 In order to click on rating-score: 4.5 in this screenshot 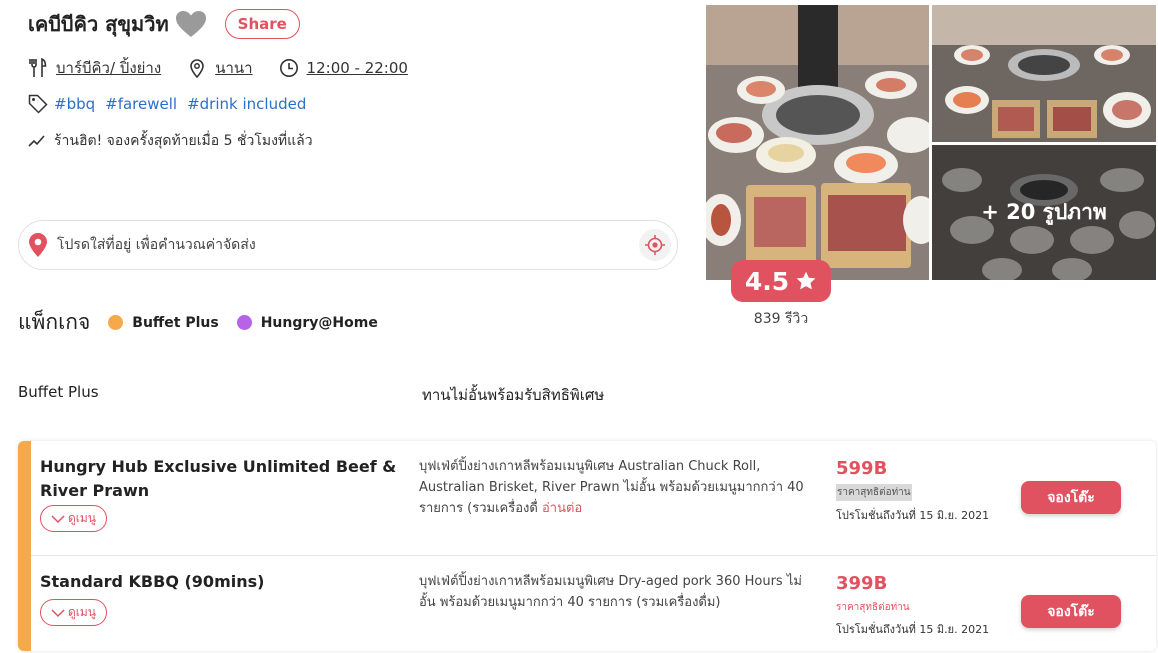, I will do `click(767, 281)`.